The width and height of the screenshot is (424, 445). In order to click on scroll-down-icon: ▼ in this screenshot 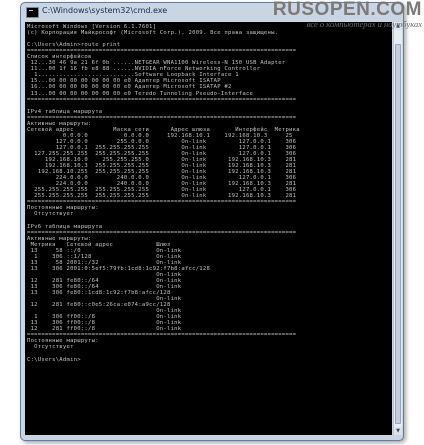, I will do `click(398, 431)`.